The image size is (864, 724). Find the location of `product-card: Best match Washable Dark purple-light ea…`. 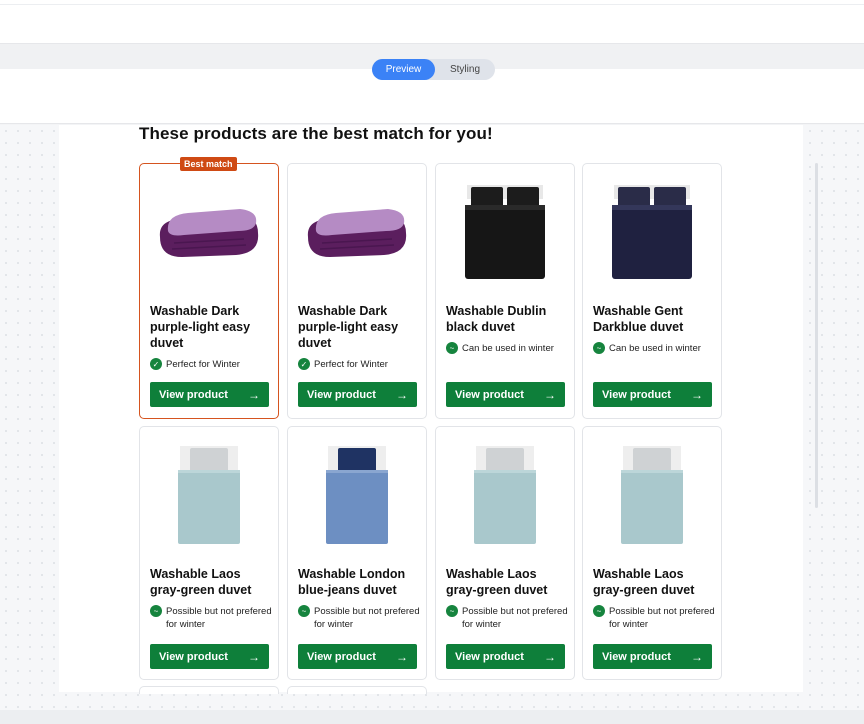

product-card: Best match Washable Dark purple-light ea… is located at coordinates (209, 288).